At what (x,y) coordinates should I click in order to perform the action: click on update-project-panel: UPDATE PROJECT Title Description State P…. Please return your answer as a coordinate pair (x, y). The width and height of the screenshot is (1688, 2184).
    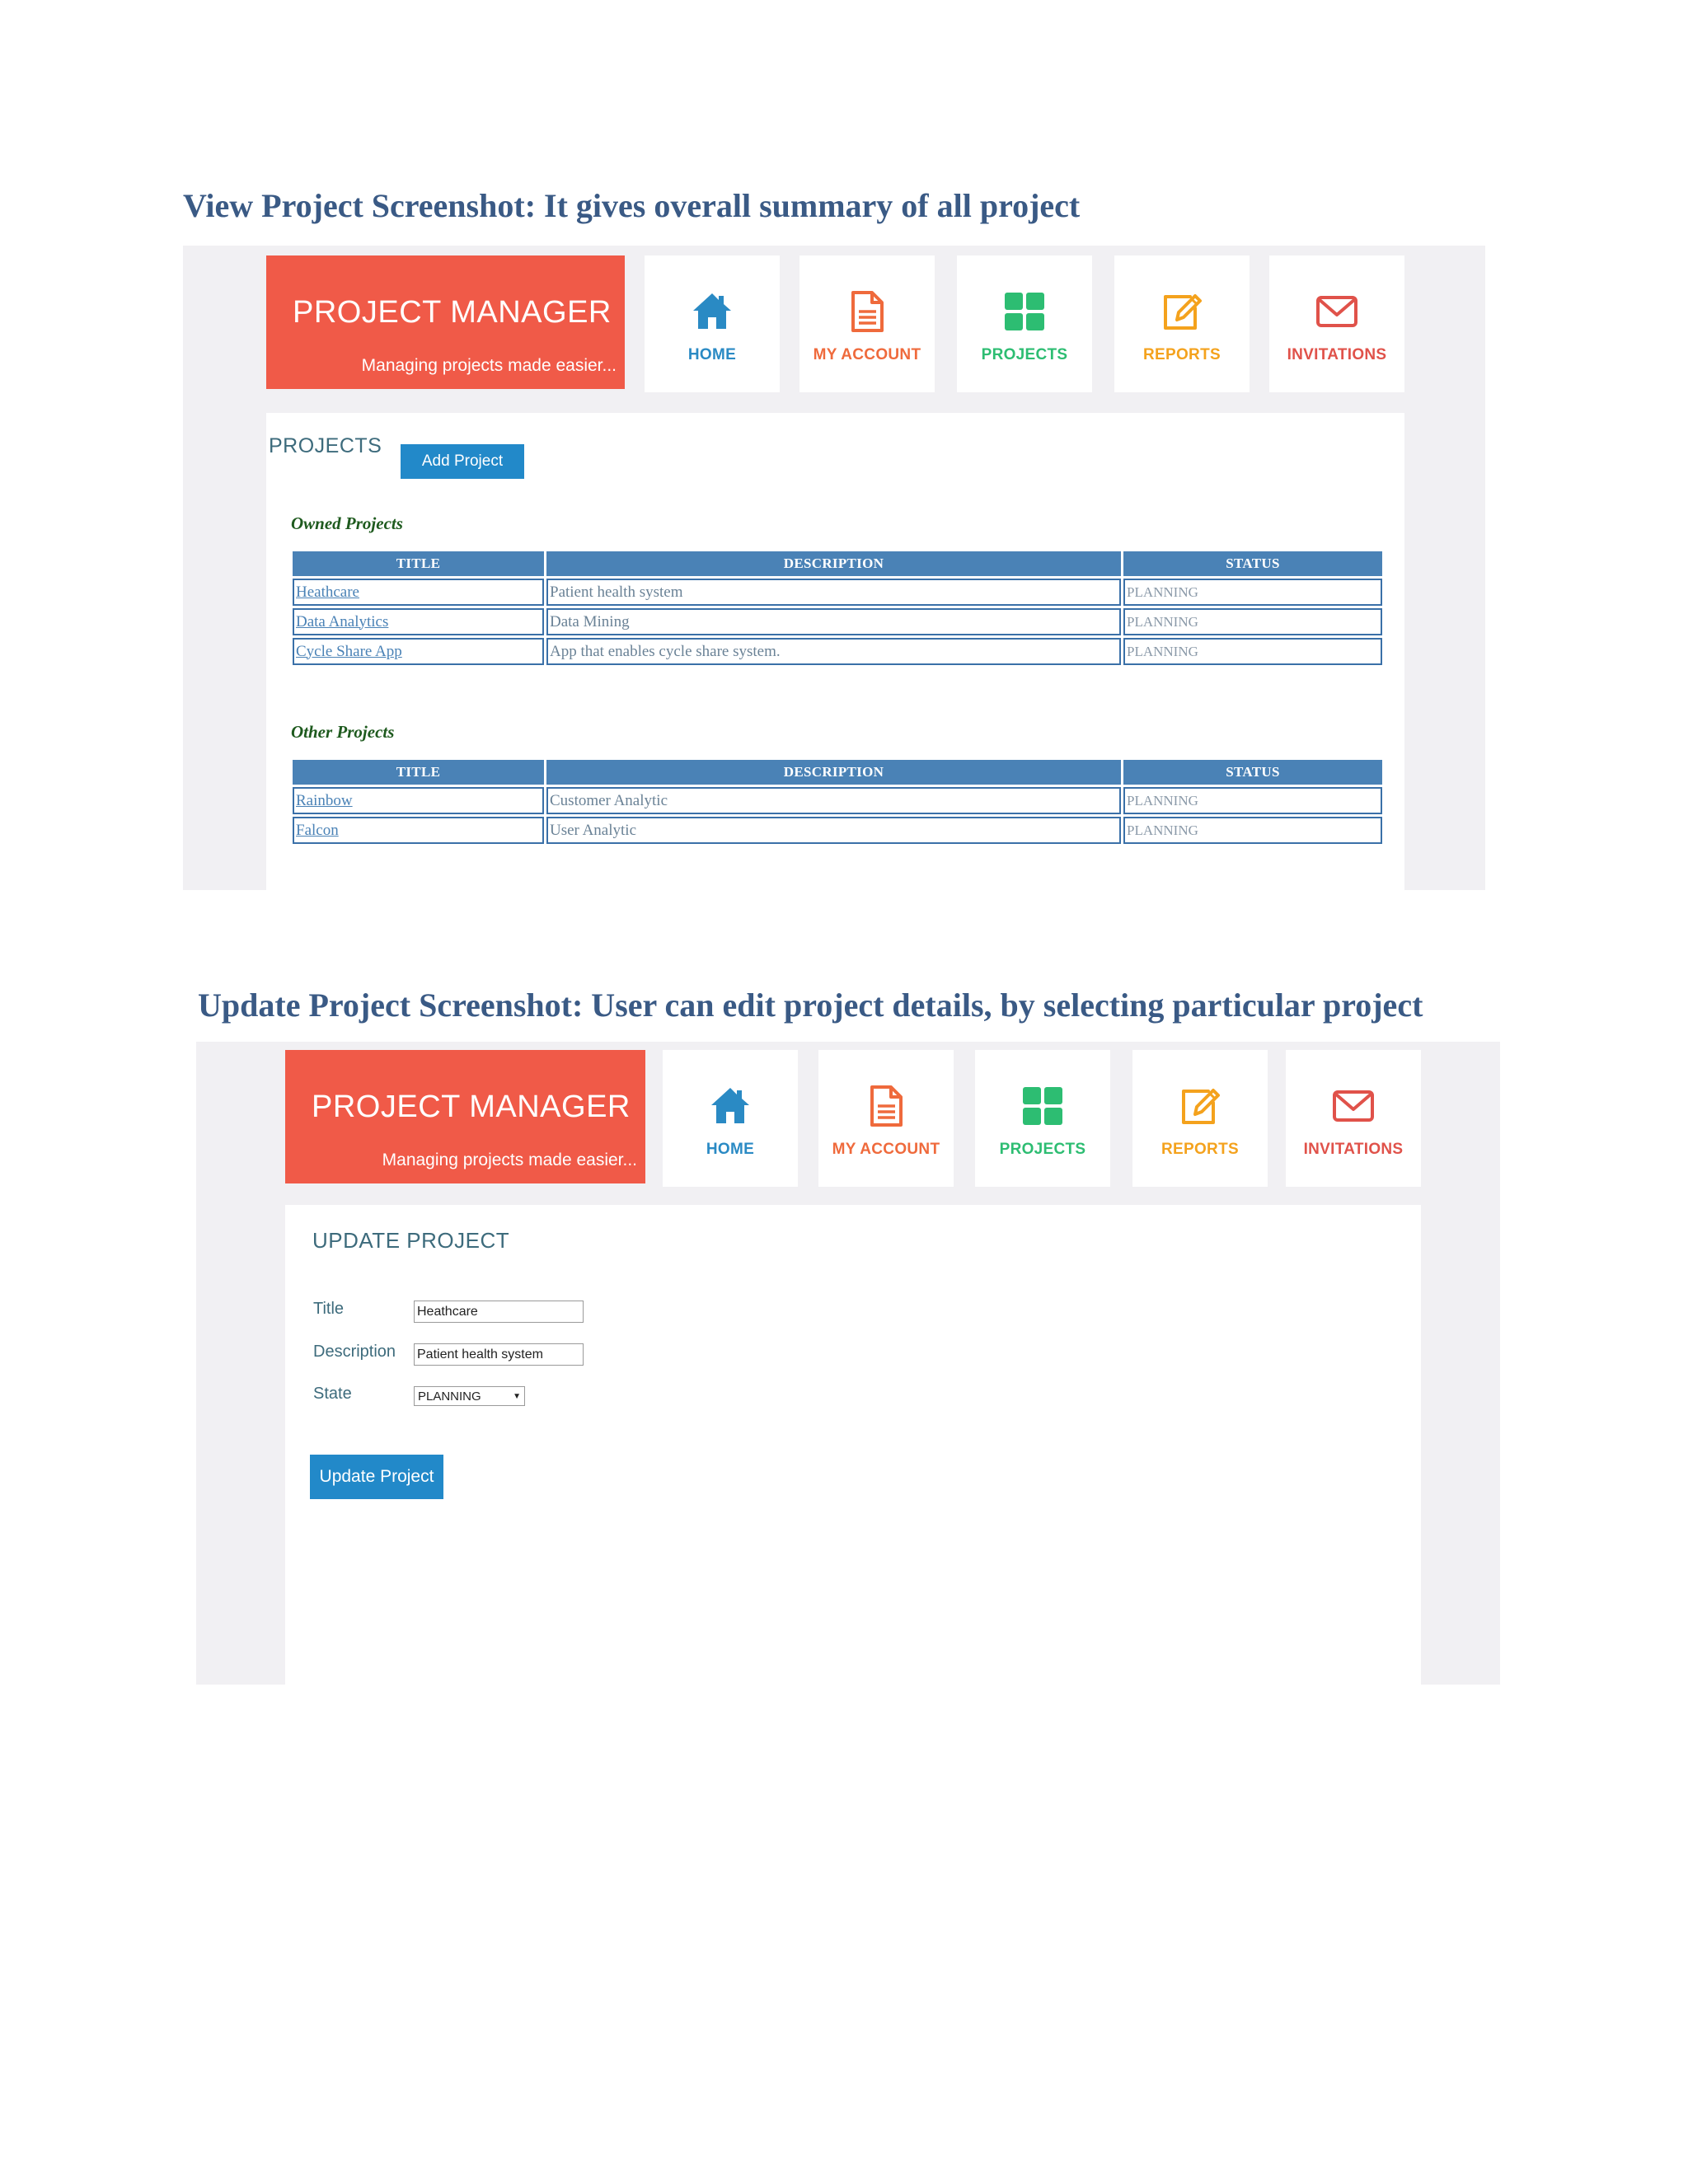
    Looking at the image, I should click on (853, 1445).